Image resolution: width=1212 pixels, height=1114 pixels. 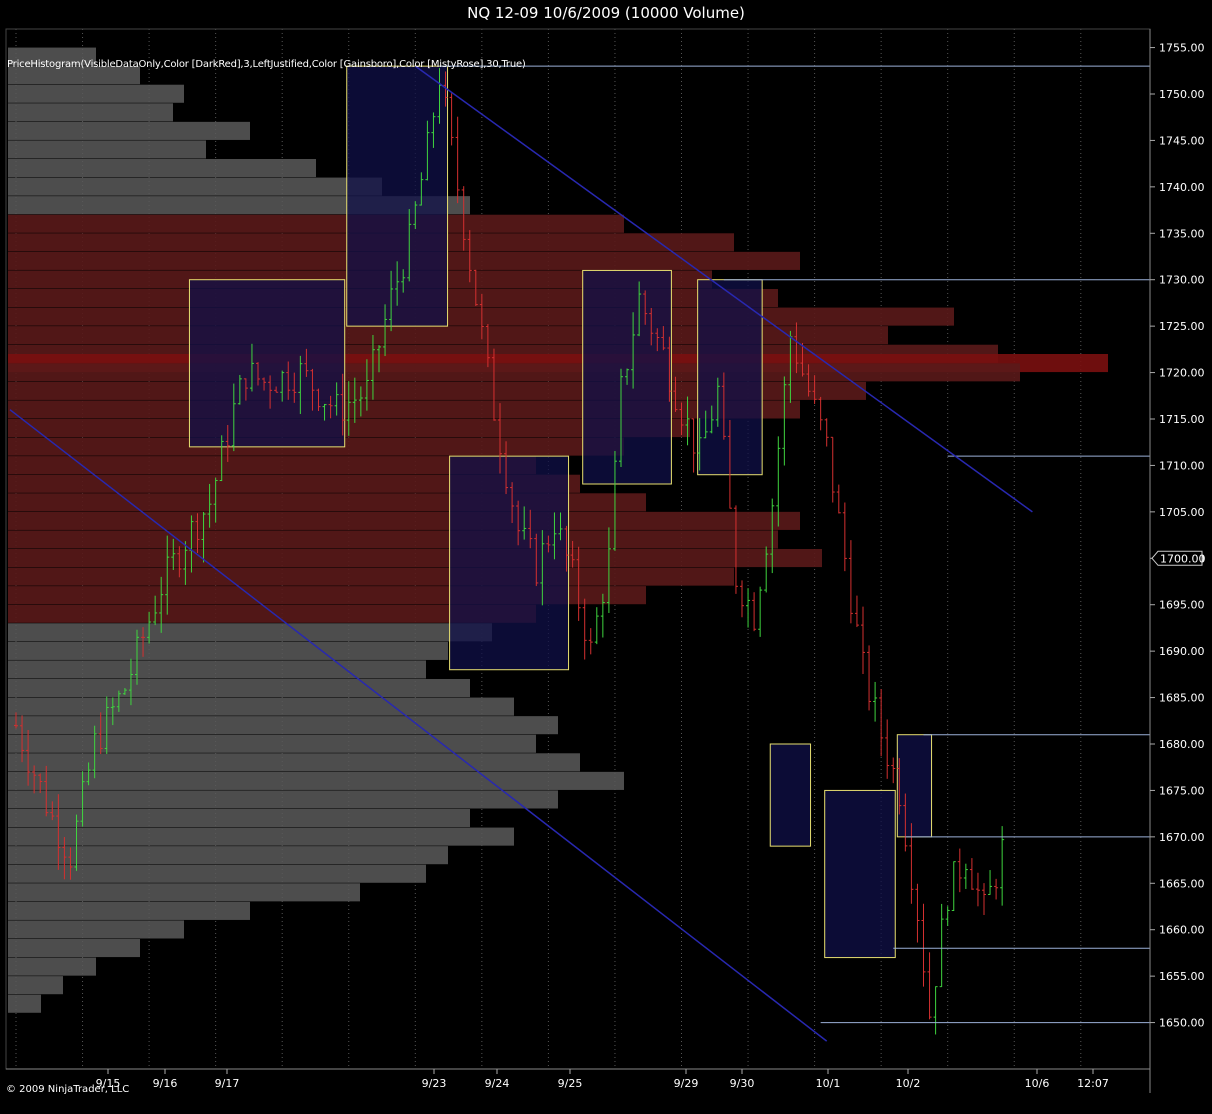 I want to click on chart-title: NQ 12-09 10/6/2009 (10000 Volume), so click(x=606, y=13).